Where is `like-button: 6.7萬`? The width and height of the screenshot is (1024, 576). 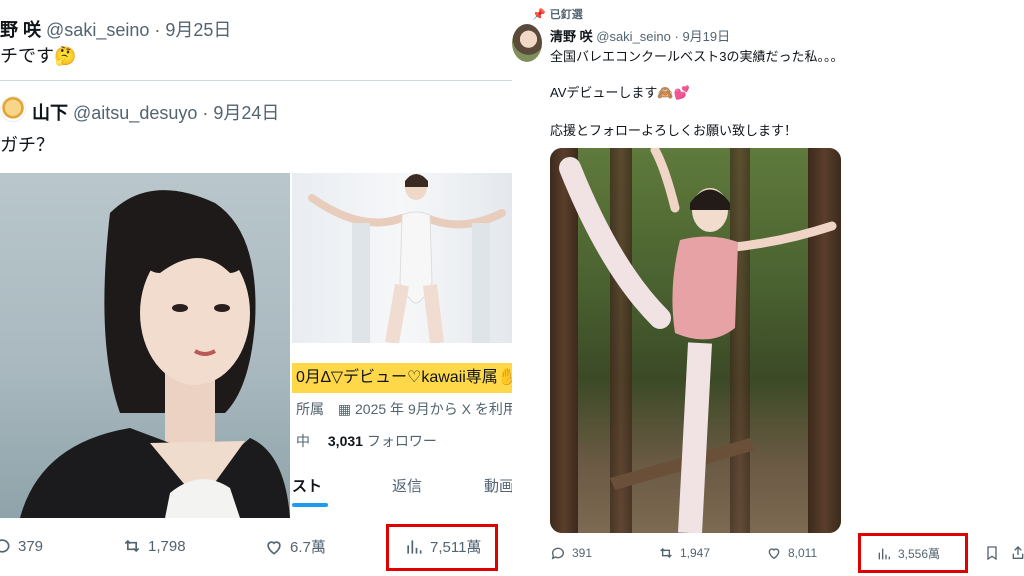 like-button: 6.7萬 is located at coordinates (295, 546).